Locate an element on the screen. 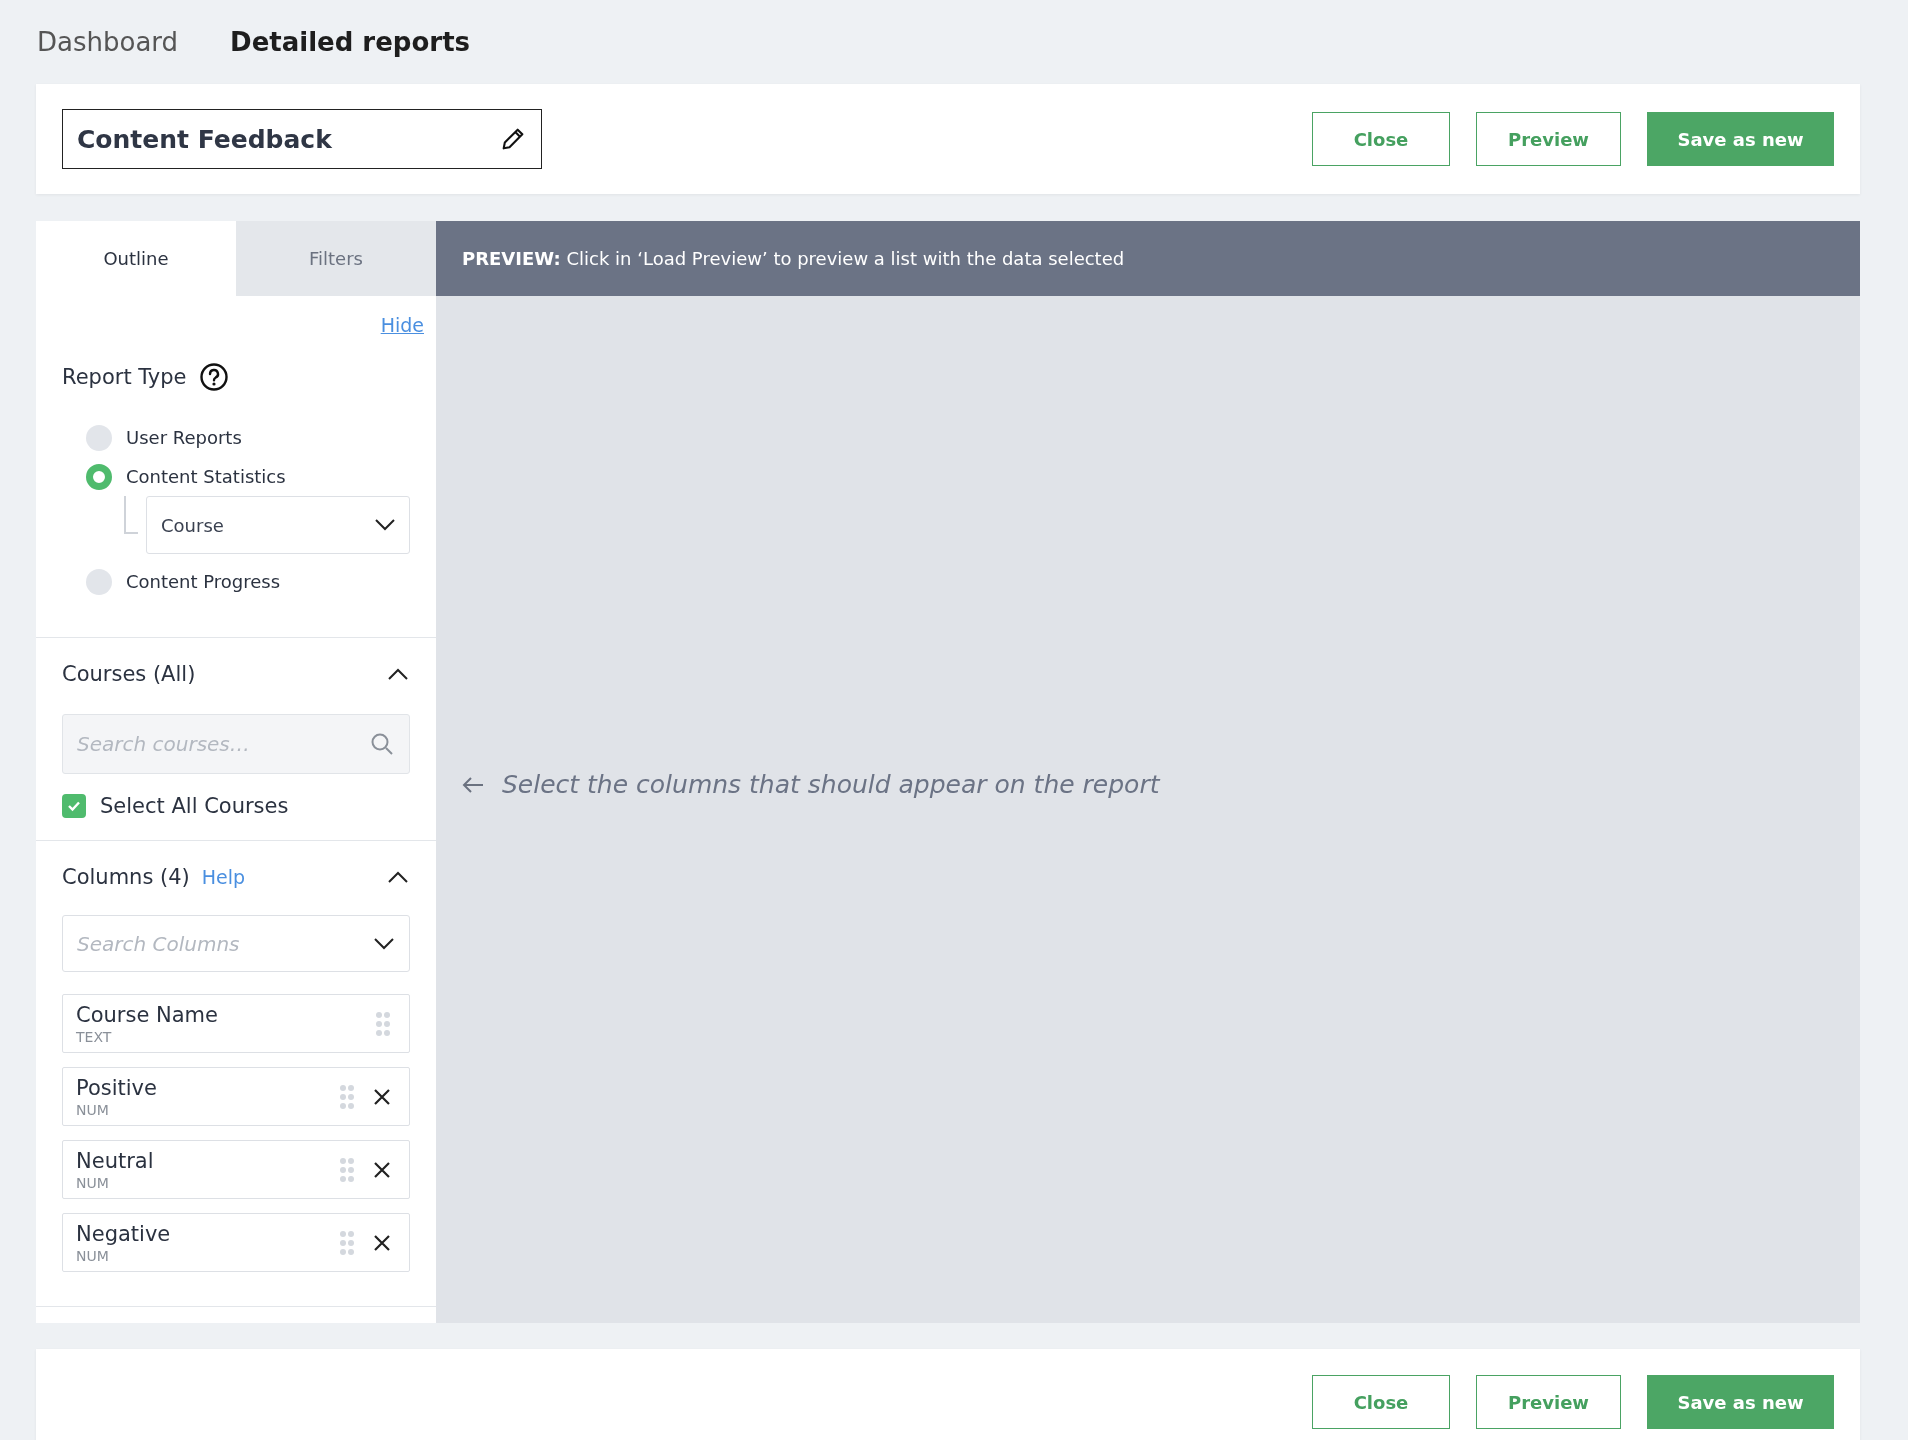  nav-tab: Dashboard is located at coordinates (108, 42).